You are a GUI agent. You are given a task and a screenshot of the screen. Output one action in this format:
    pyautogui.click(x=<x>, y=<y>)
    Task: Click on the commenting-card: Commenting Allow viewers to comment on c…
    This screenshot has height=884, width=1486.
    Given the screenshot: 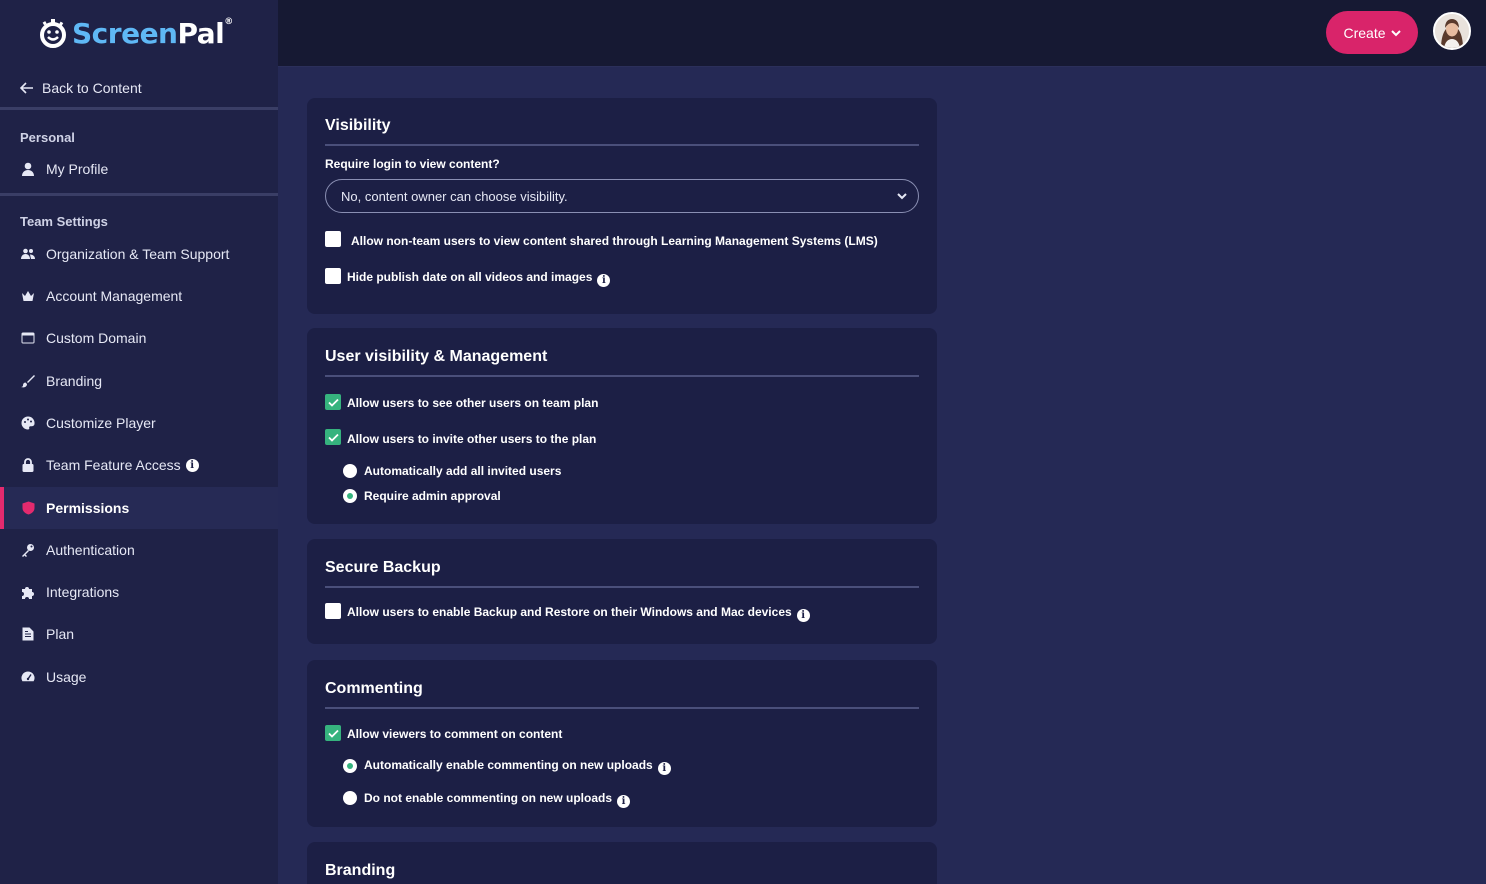 What is the action you would take?
    pyautogui.click(x=622, y=743)
    